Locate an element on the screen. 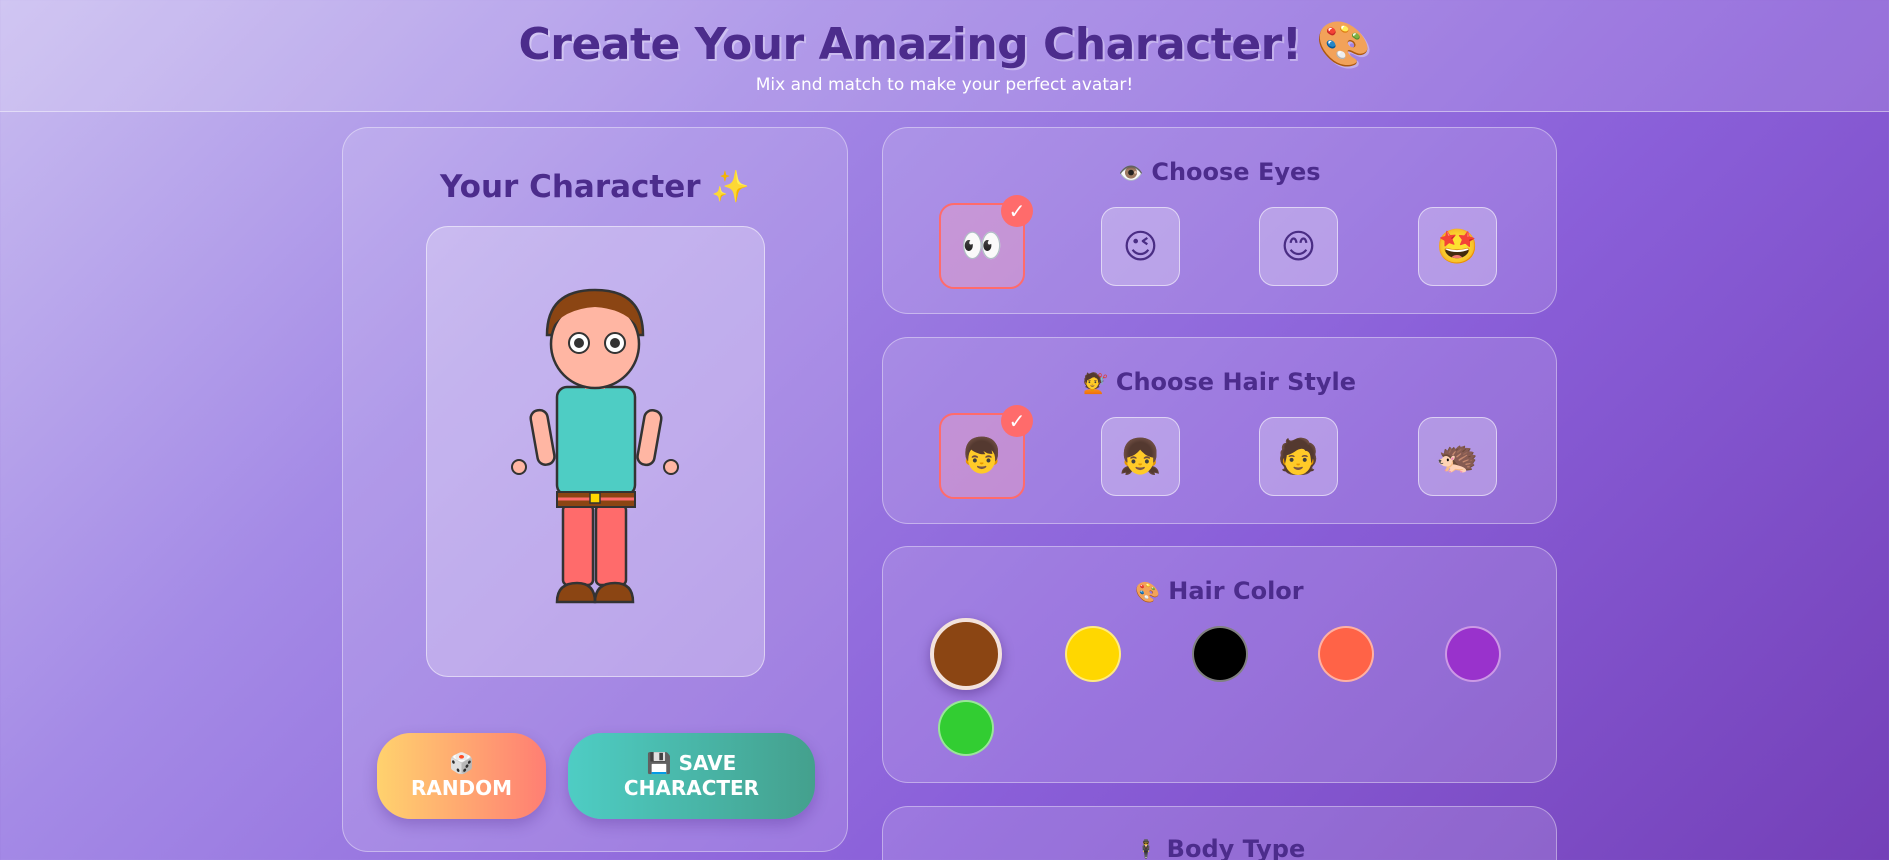  hair-color-section: 🎨 Hair Color is located at coordinates (1219, 664).